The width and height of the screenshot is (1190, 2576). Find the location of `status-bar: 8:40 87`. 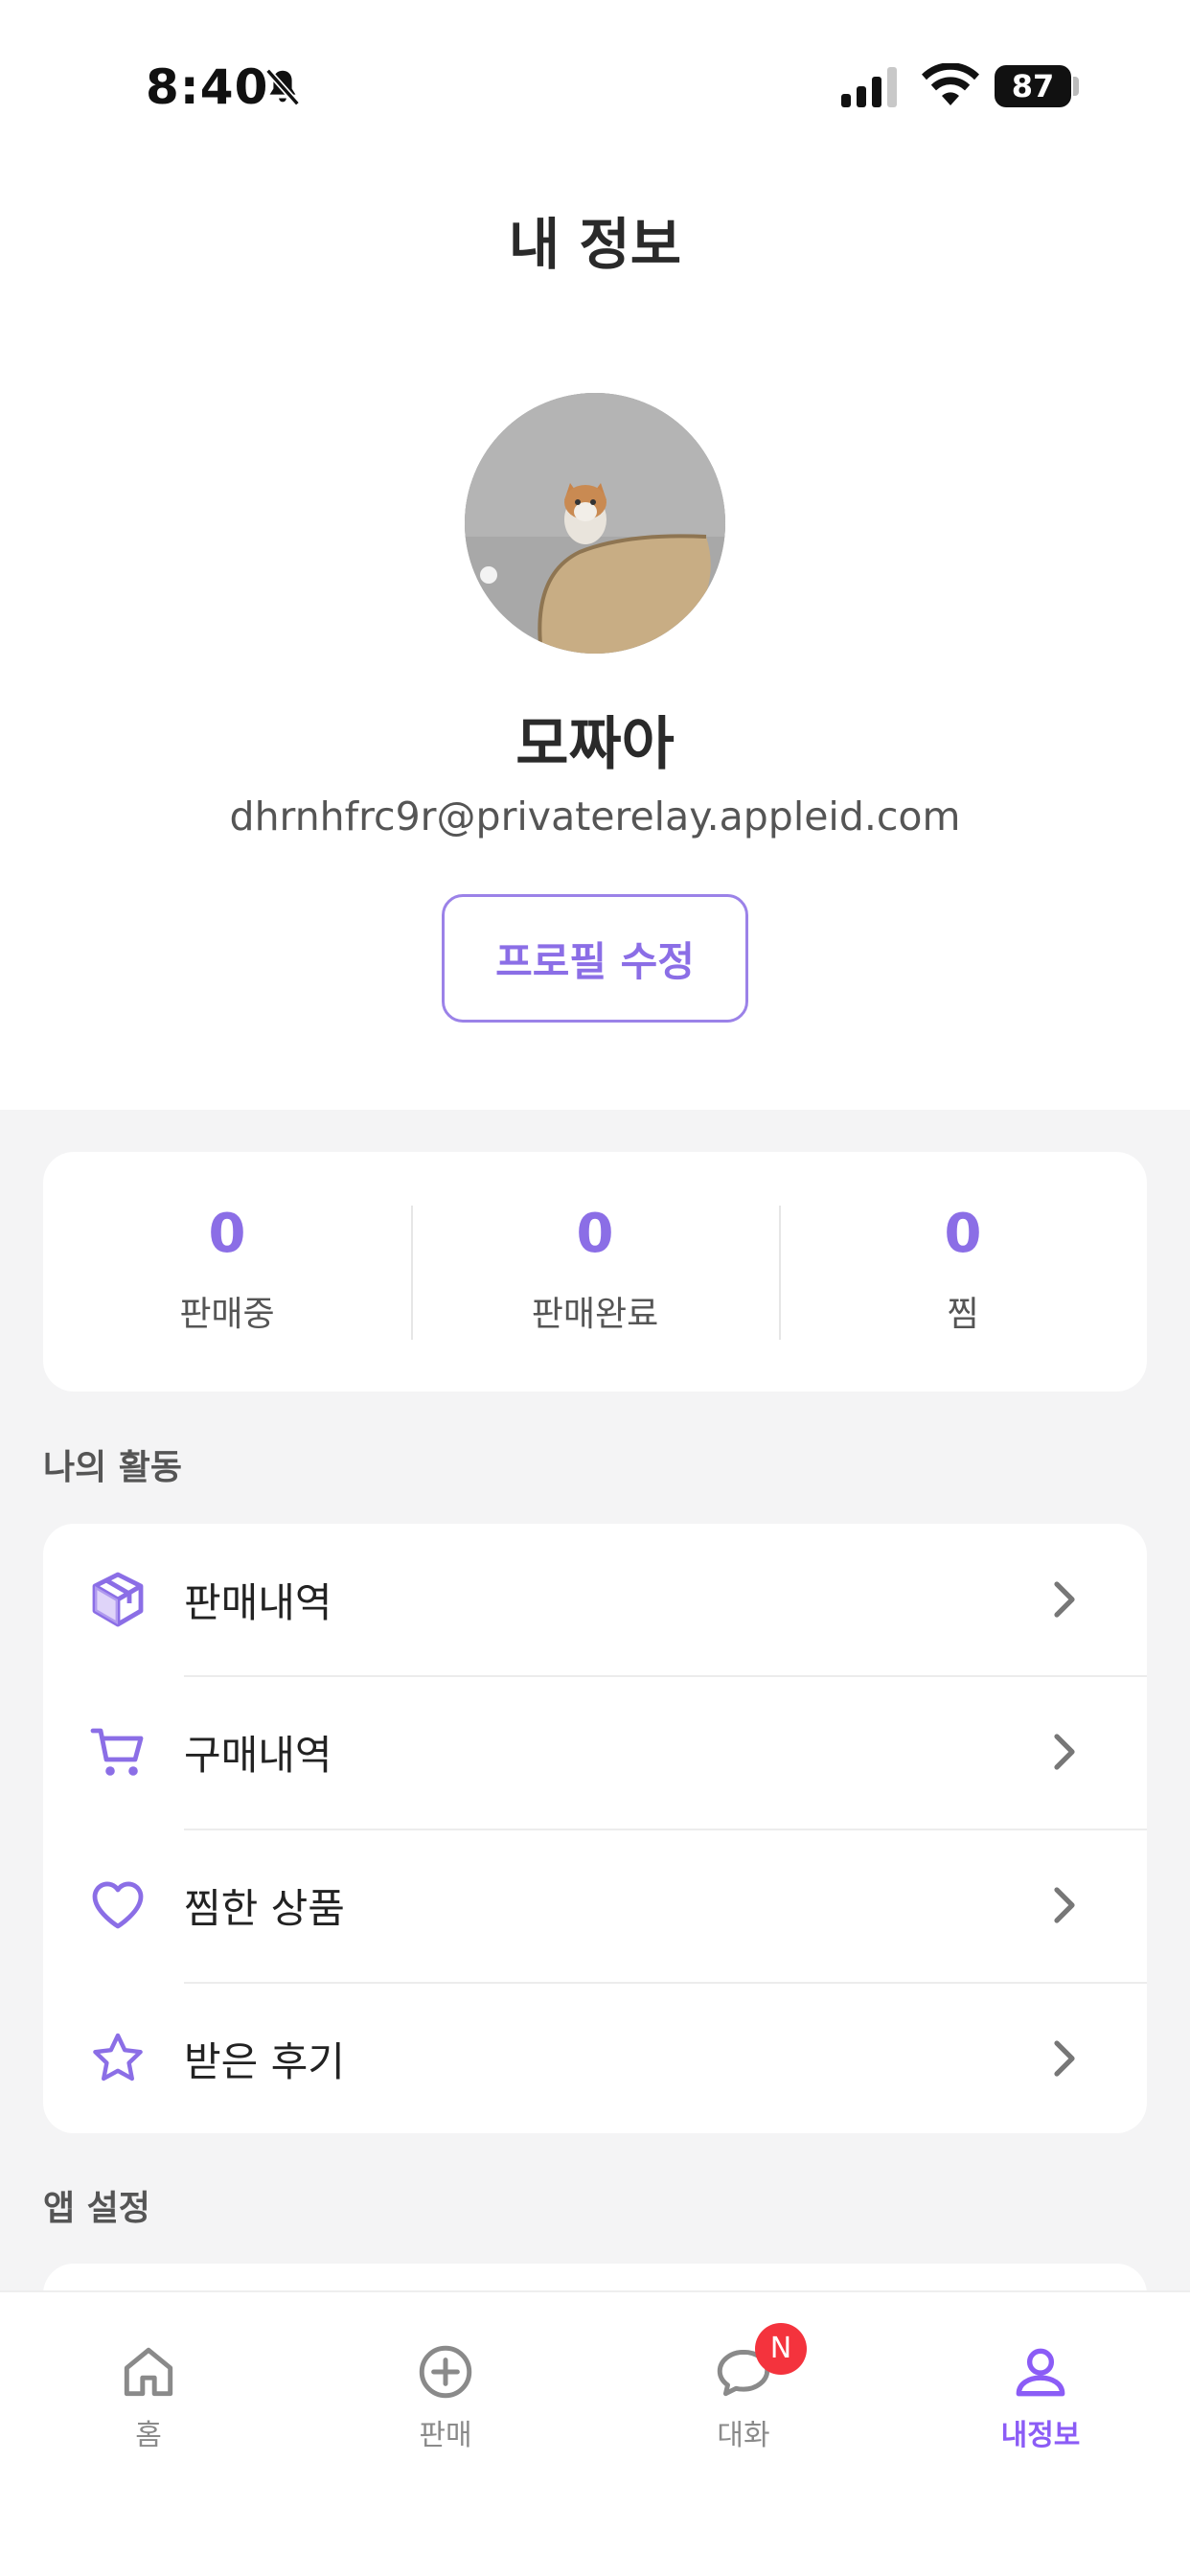

status-bar: 8:40 87 is located at coordinates (595, 72).